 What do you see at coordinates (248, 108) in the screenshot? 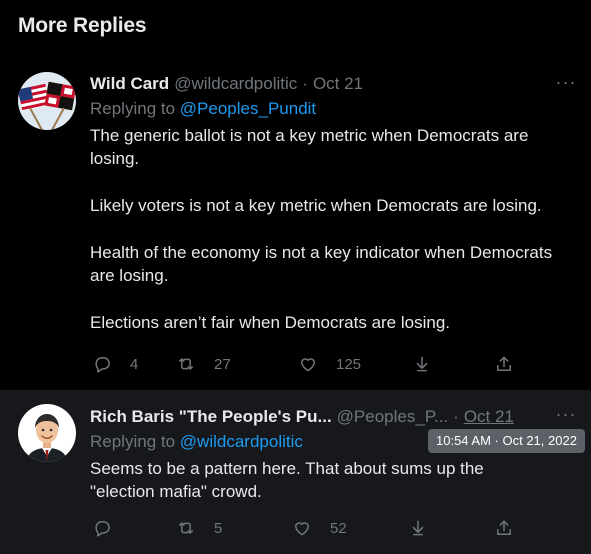
I see `replying-mention: @Peoples_Pundit` at bounding box center [248, 108].